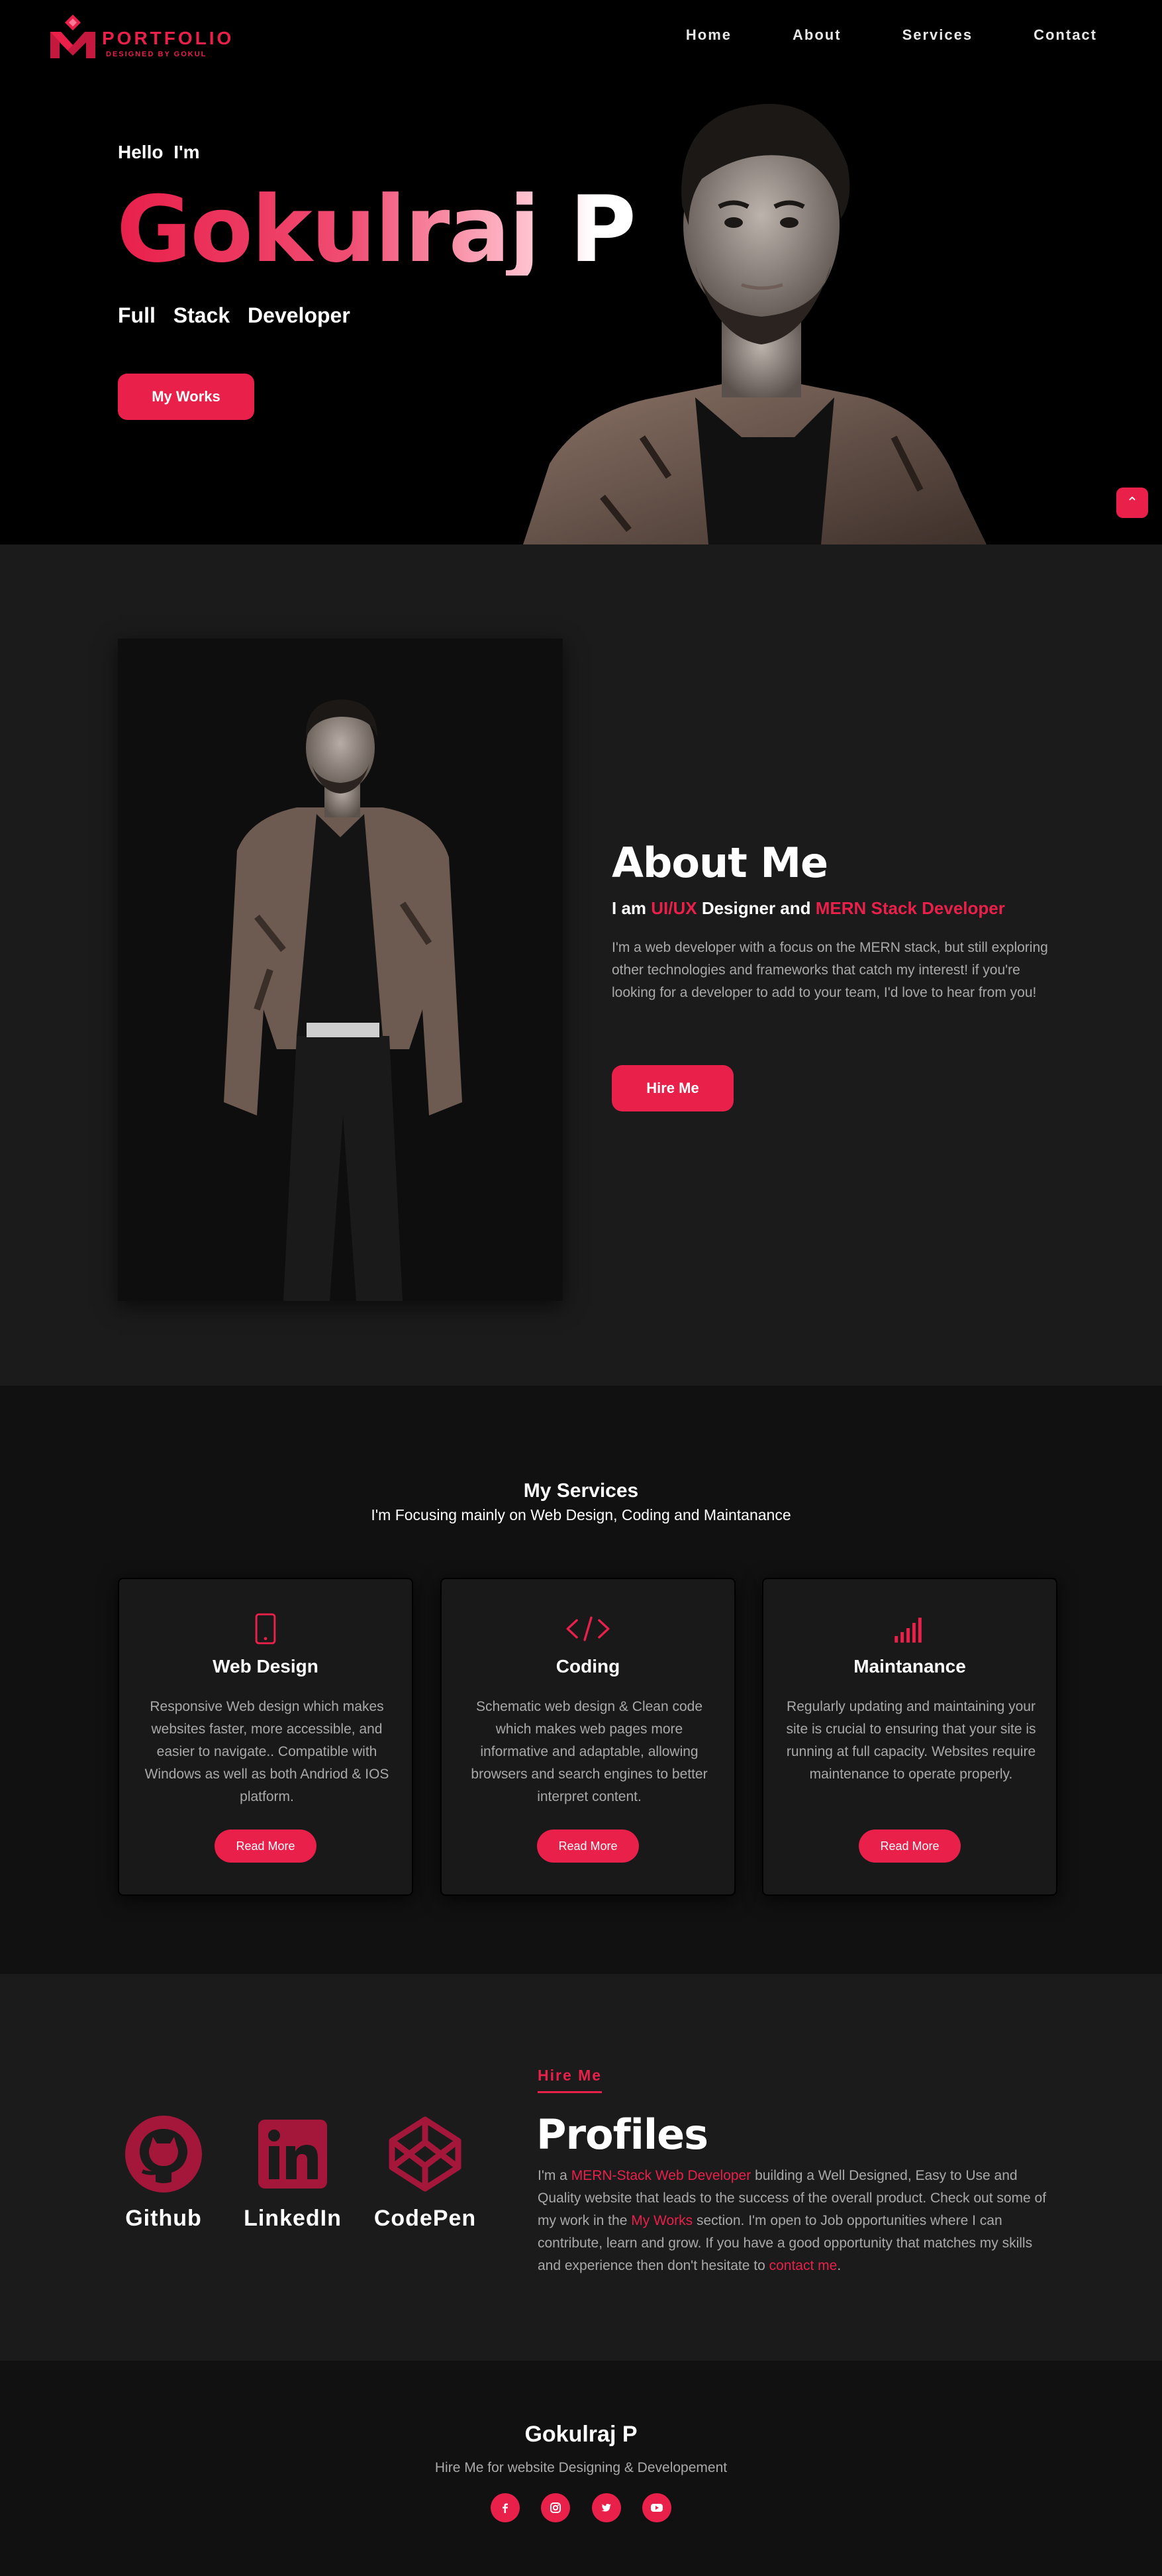  I want to click on nav-item-contact: Contact, so click(1065, 35).